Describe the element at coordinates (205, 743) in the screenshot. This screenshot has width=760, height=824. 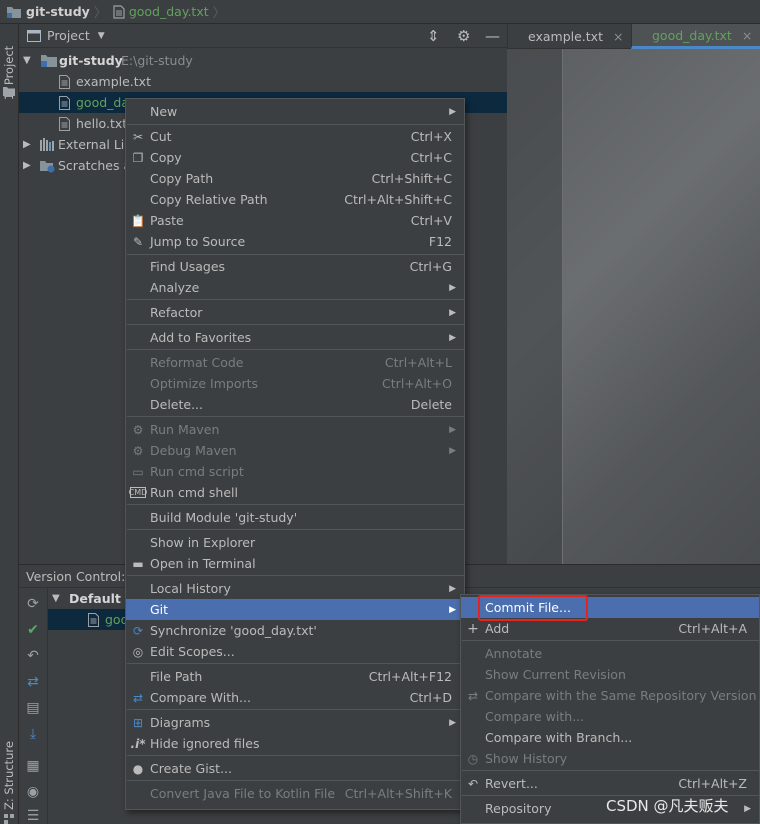
I see `menu-item-label: Hide ignored files` at that location.